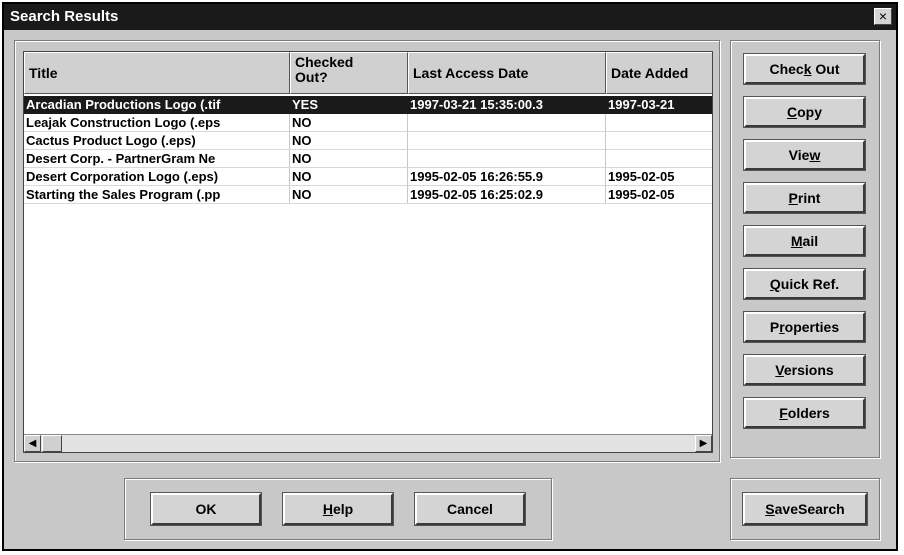  What do you see at coordinates (783, 413) in the screenshot?
I see `mnemonic: F` at bounding box center [783, 413].